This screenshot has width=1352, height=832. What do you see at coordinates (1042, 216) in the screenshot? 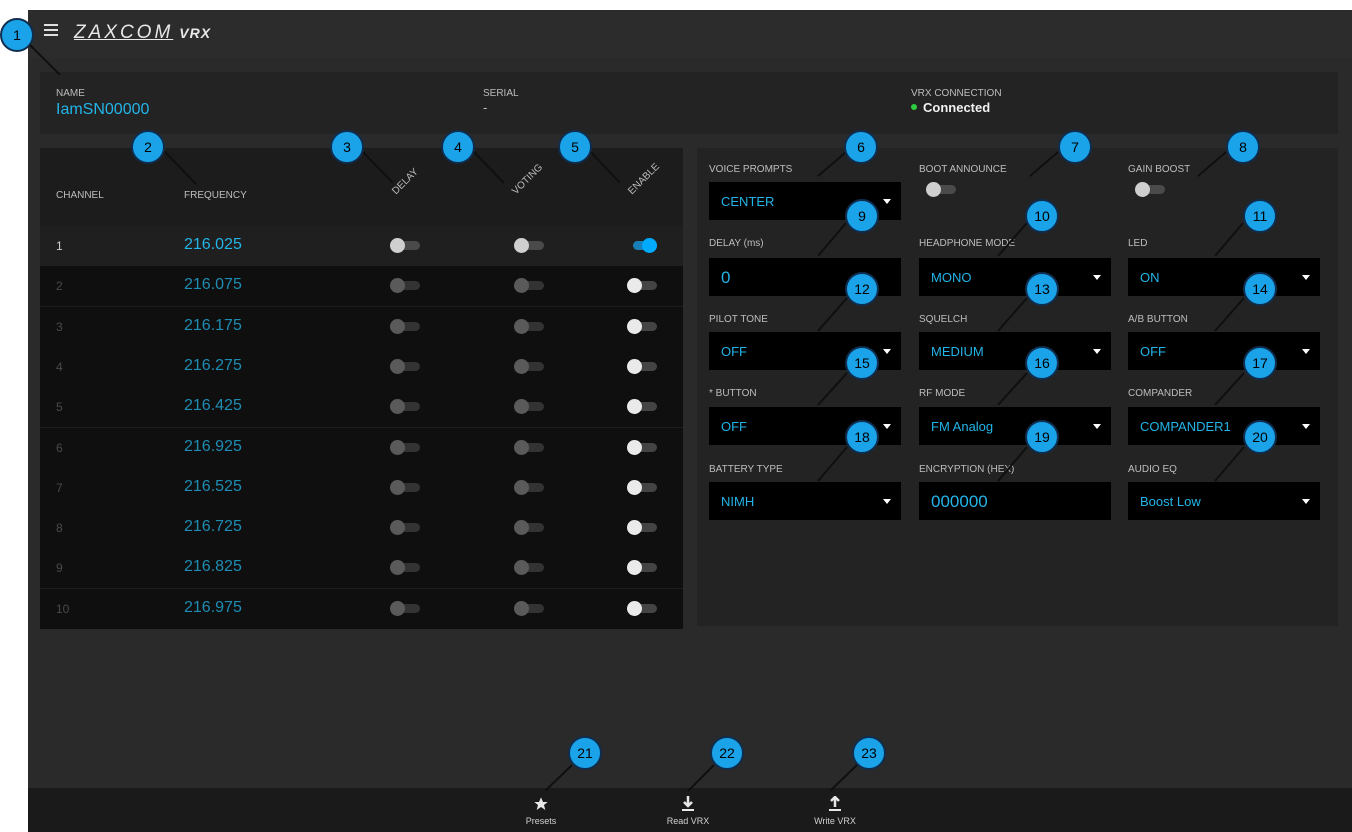
I see `callout-number: 10` at bounding box center [1042, 216].